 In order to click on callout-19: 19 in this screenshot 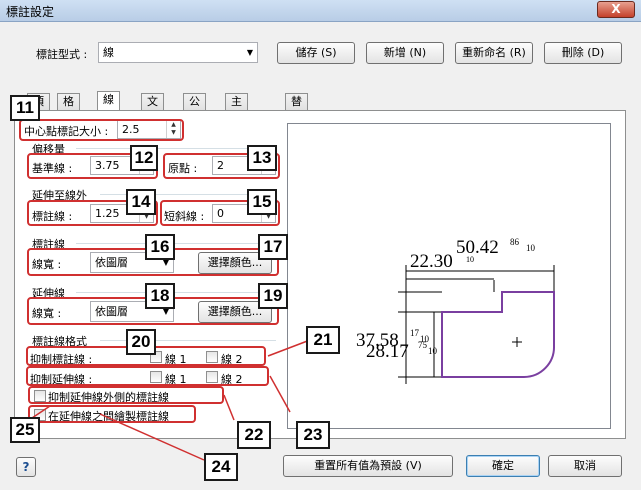, I will do `click(273, 296)`.